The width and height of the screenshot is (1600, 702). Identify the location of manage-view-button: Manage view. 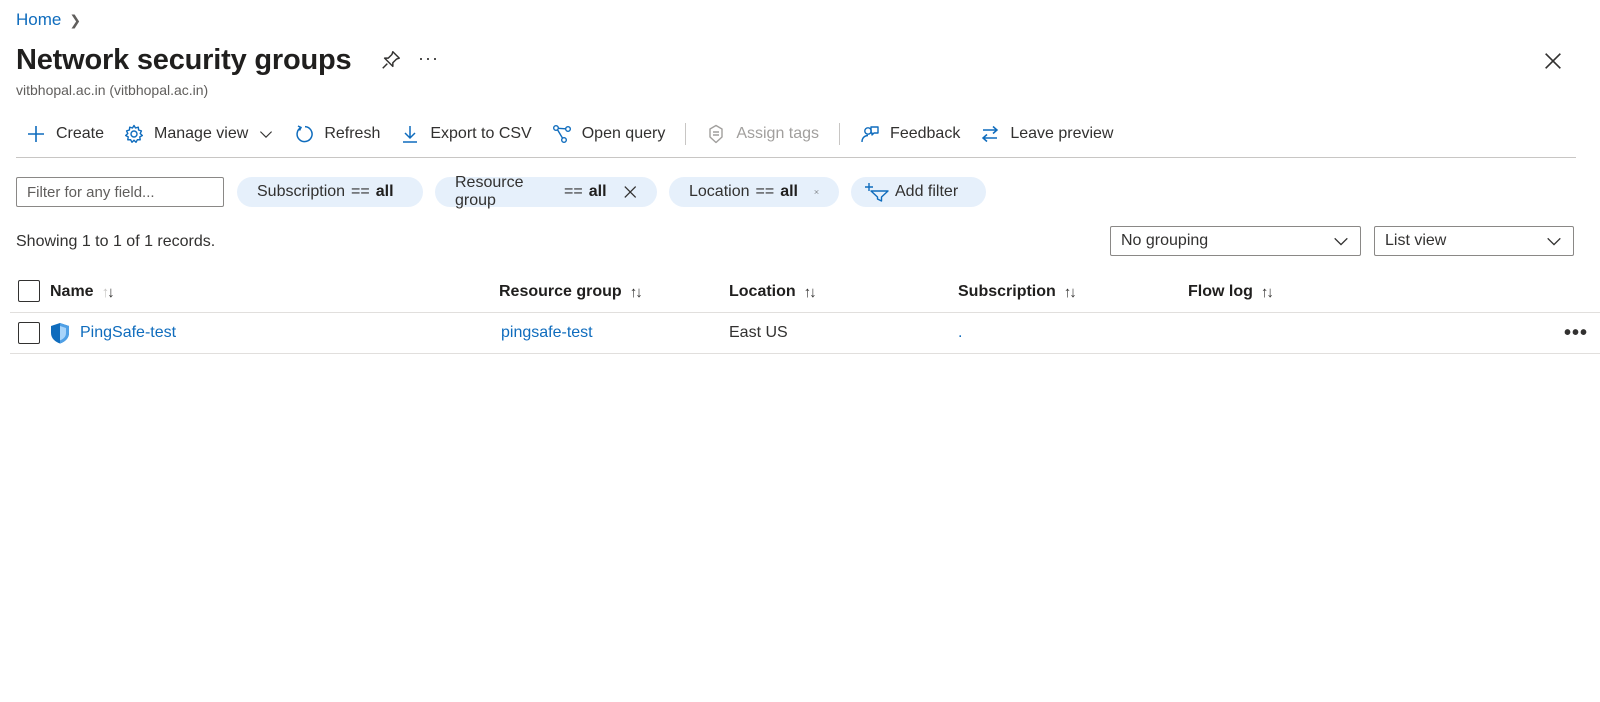
(199, 134).